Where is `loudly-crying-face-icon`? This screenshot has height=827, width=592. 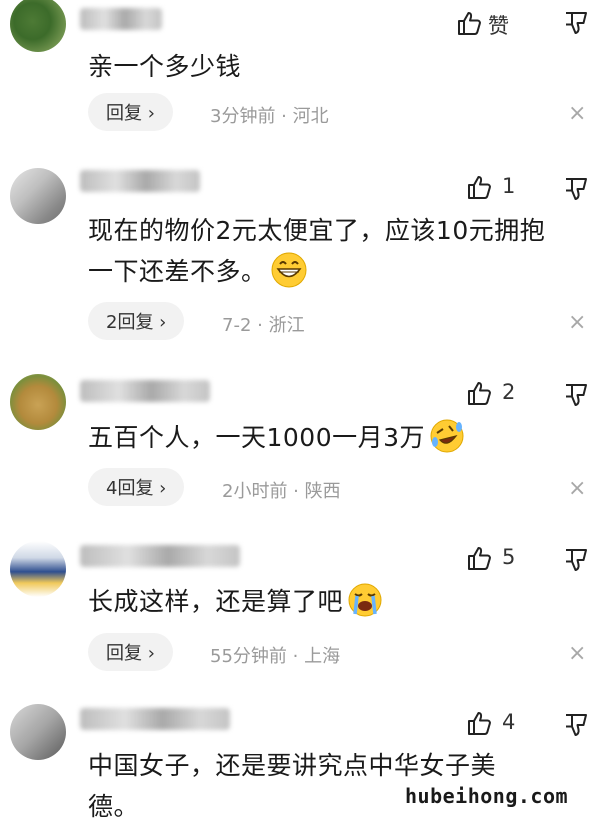
loudly-crying-face-icon is located at coordinates (365, 600).